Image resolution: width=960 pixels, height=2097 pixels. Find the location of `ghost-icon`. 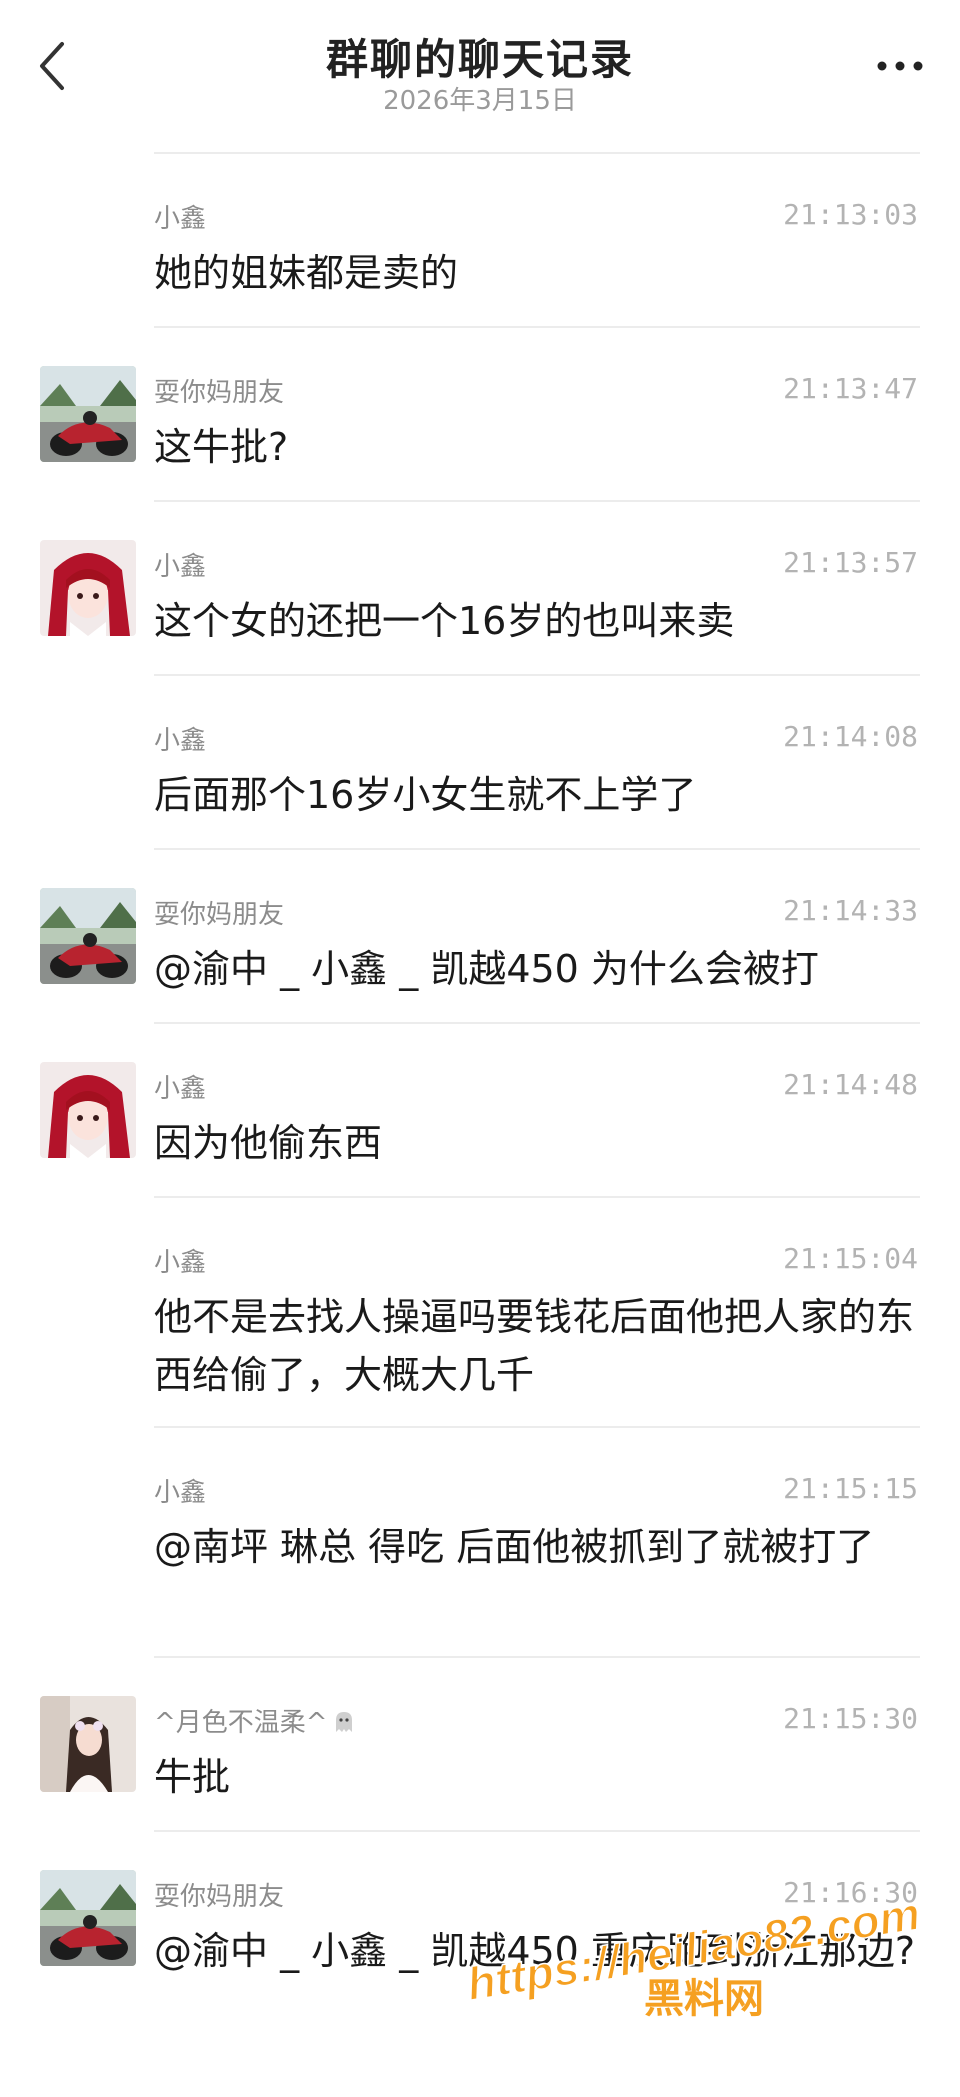

ghost-icon is located at coordinates (343, 1722).